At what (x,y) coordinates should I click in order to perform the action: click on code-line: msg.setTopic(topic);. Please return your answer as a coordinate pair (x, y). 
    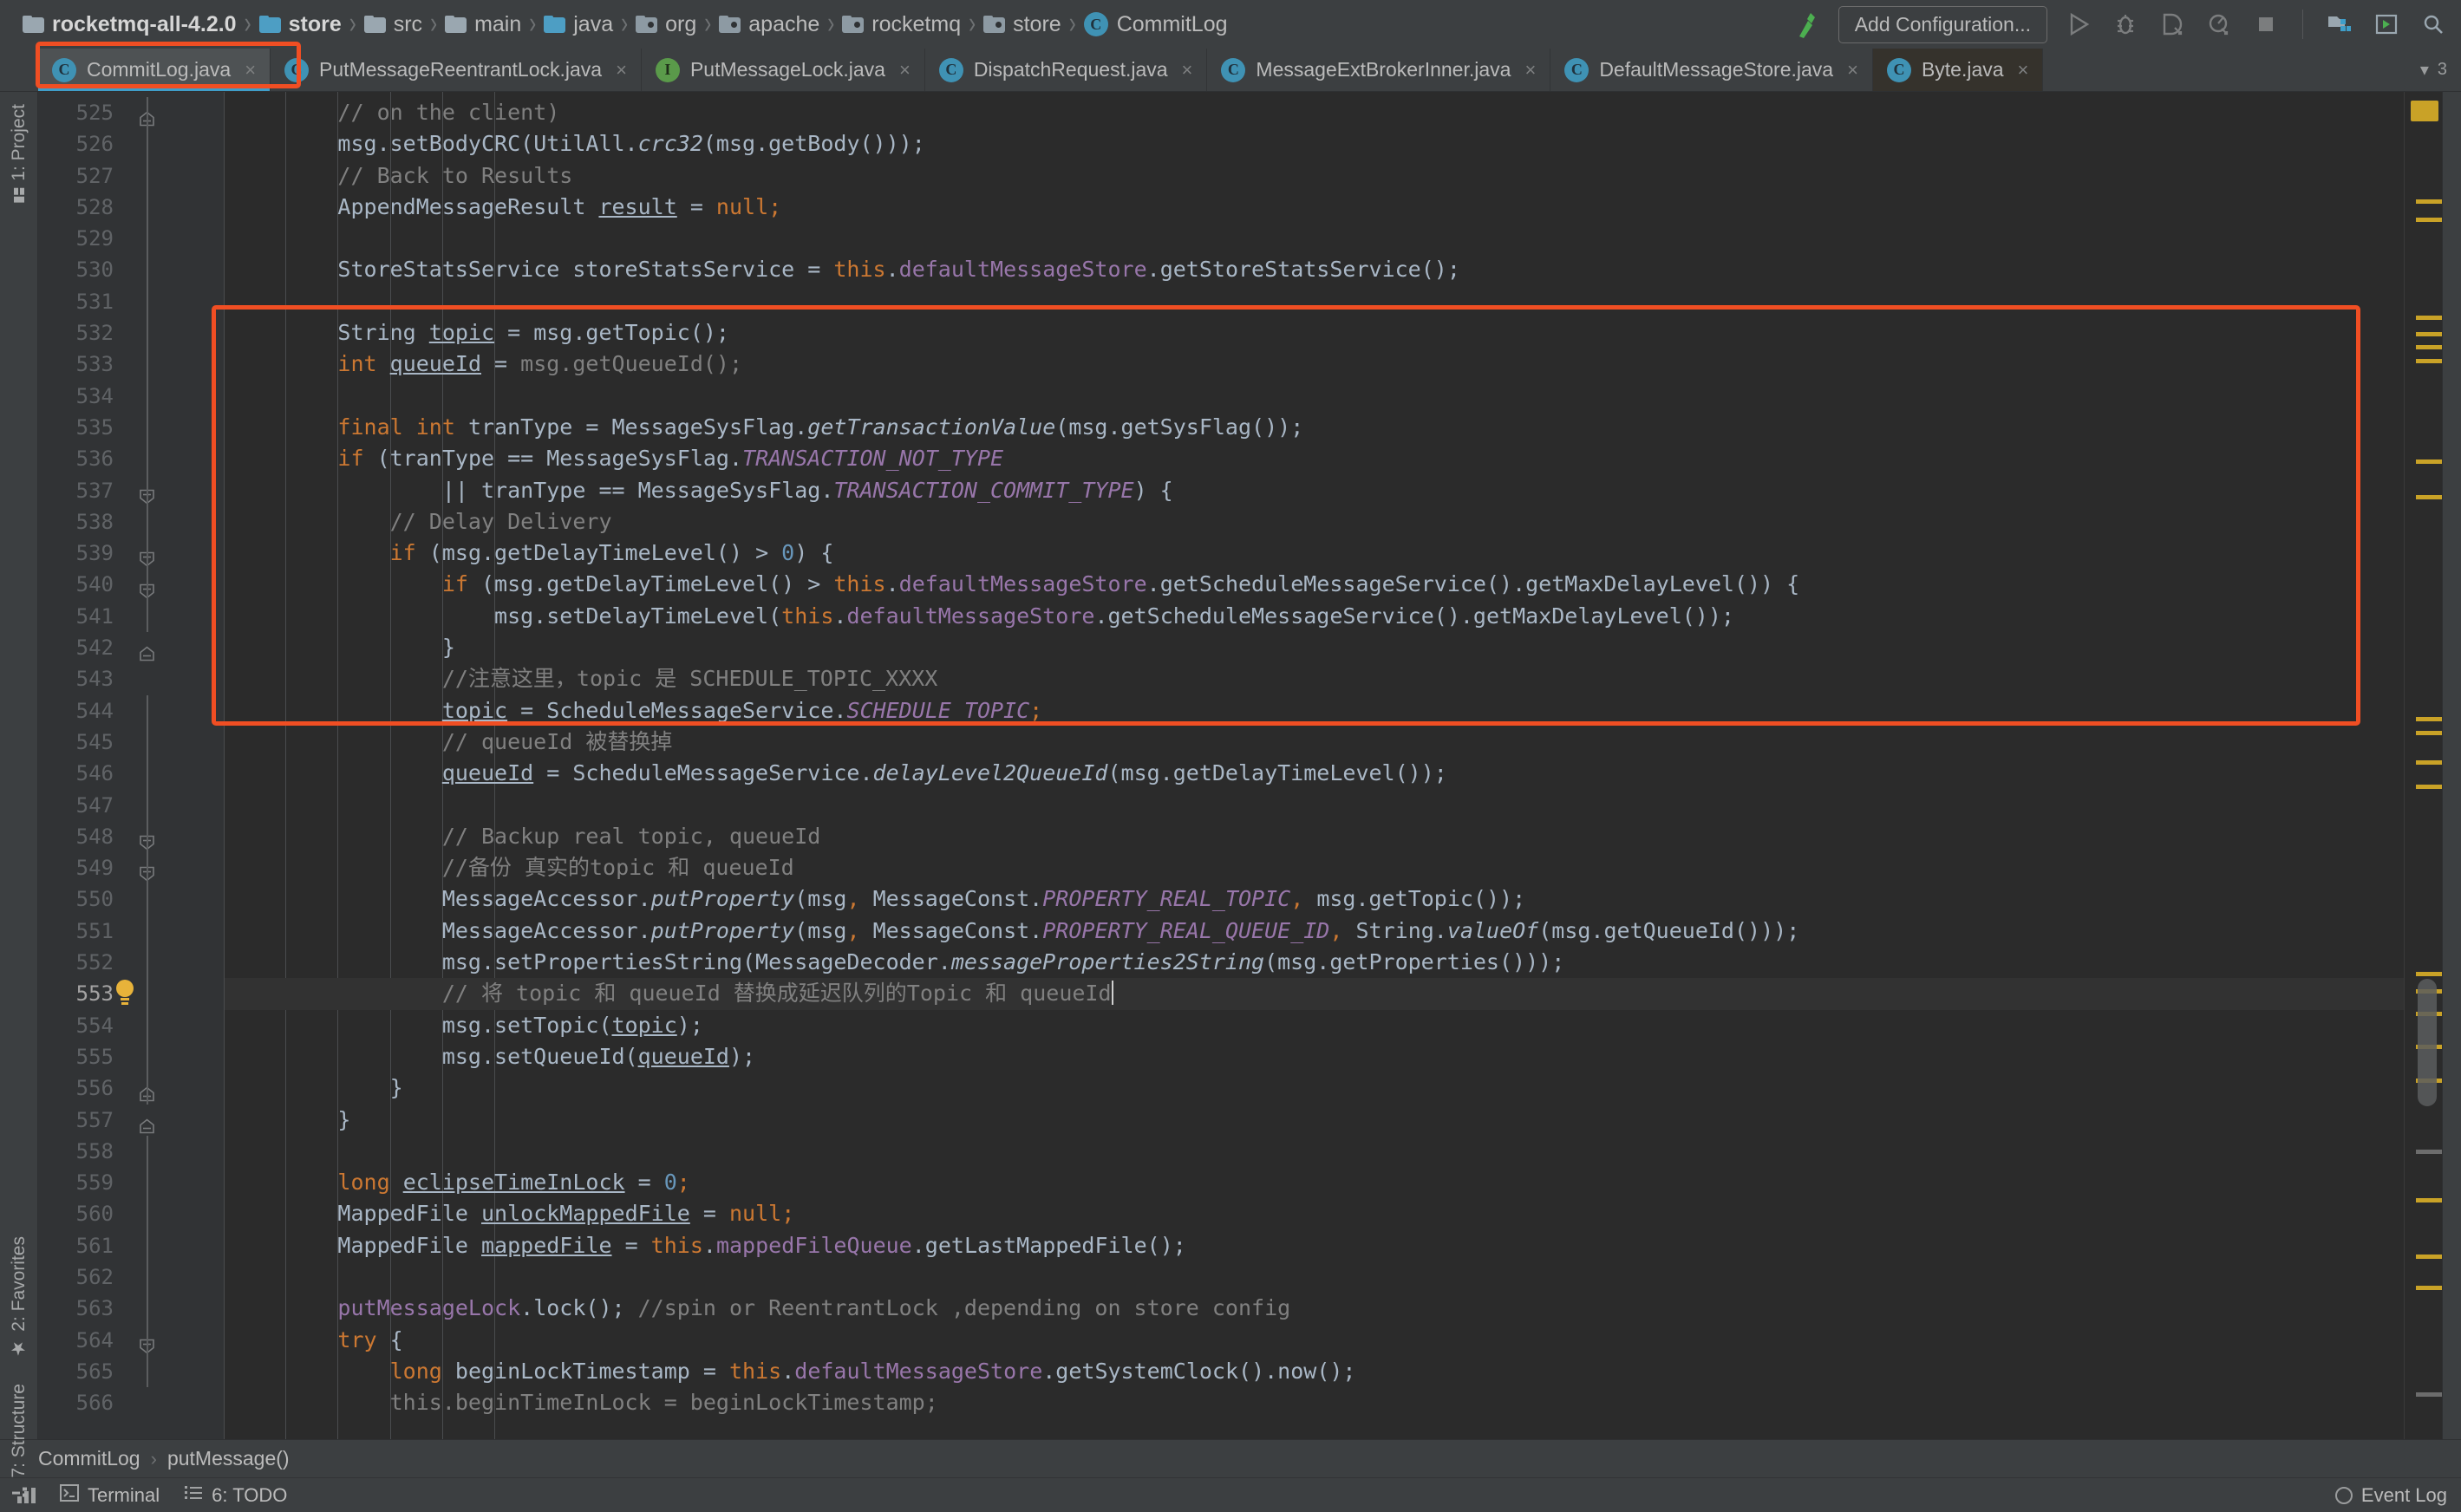
    Looking at the image, I should click on (1314, 1026).